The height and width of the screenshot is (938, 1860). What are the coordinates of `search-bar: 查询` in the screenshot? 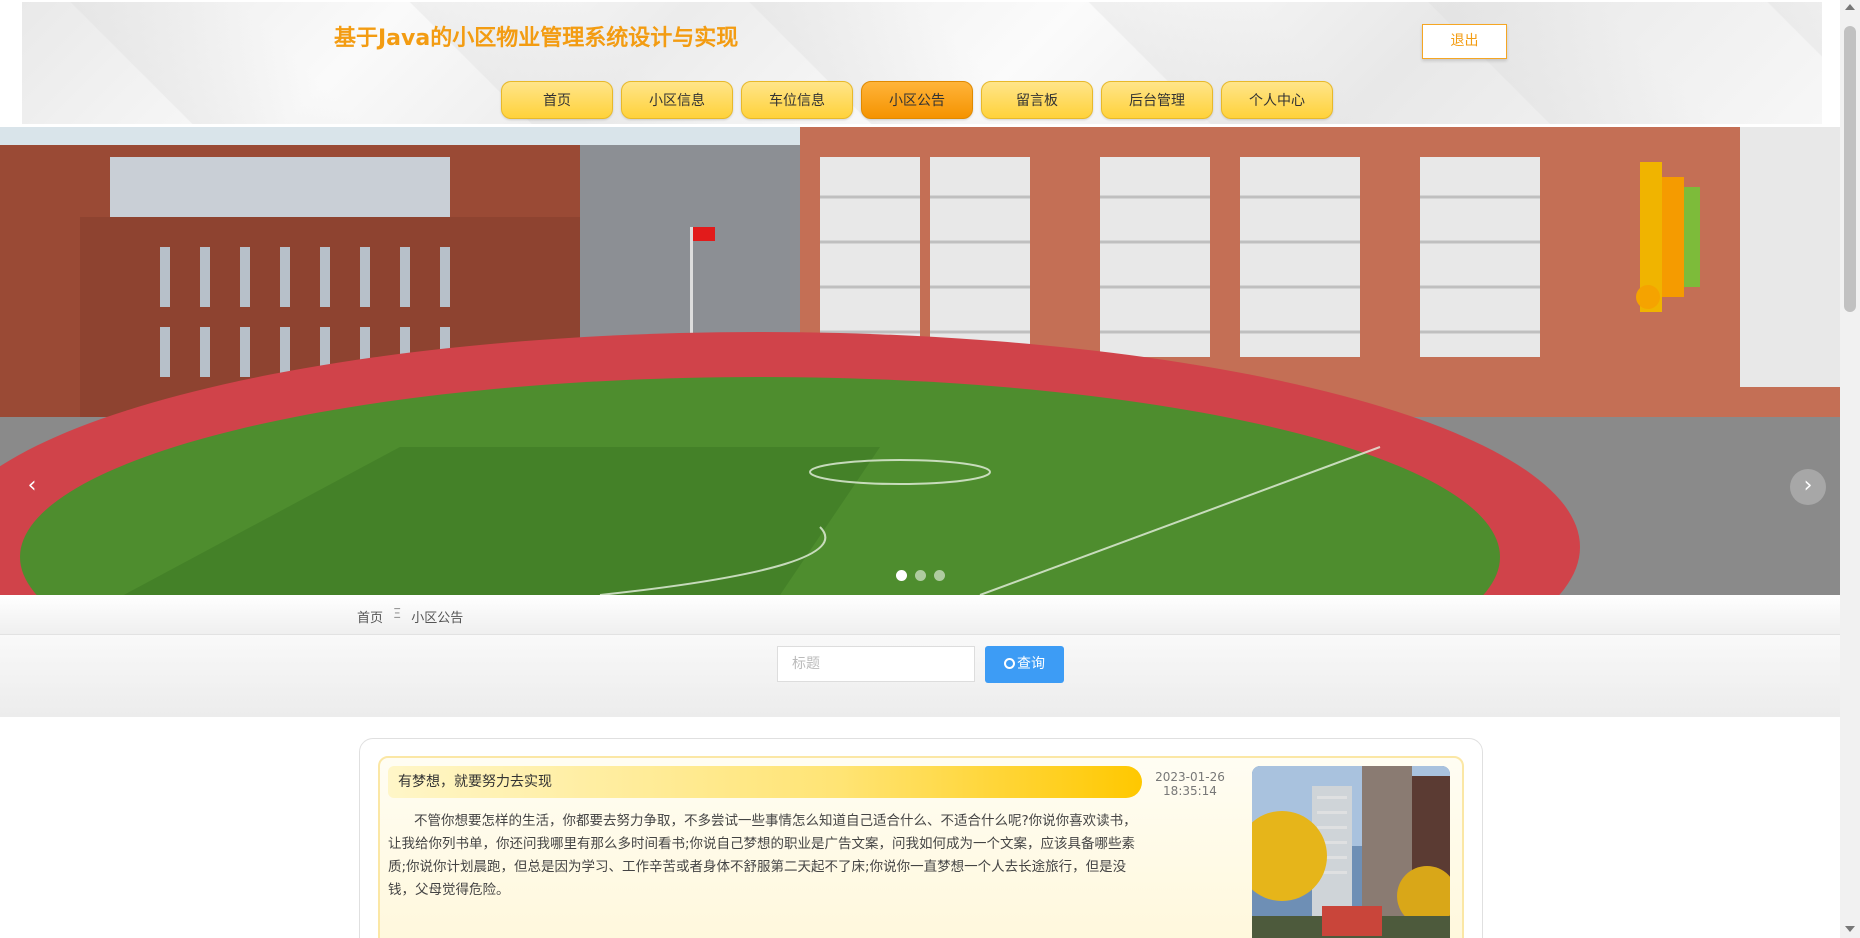 It's located at (920, 676).